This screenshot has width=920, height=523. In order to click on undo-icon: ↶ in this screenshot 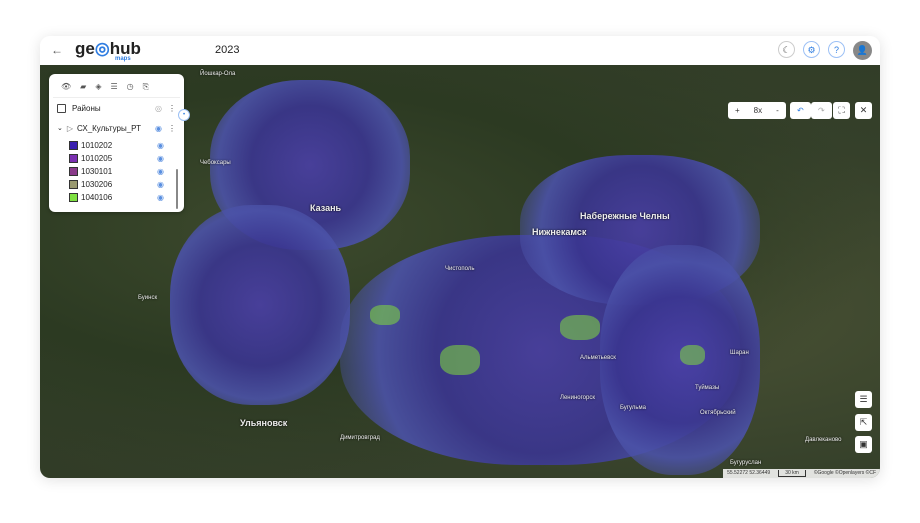, I will do `click(800, 110)`.